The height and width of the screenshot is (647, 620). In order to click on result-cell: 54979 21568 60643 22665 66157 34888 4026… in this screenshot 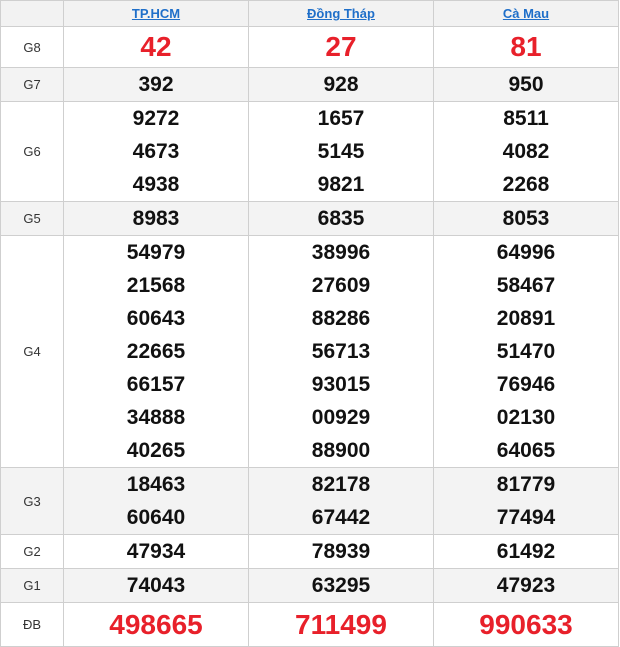, I will do `click(156, 351)`.